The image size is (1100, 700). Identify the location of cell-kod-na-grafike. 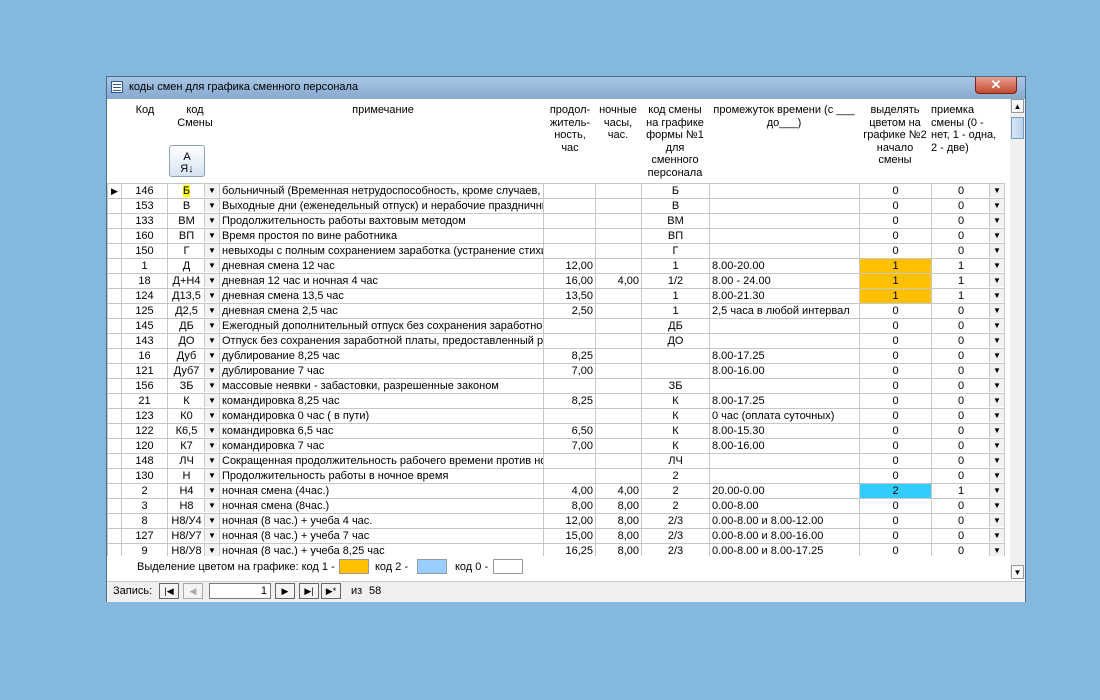
(675, 371).